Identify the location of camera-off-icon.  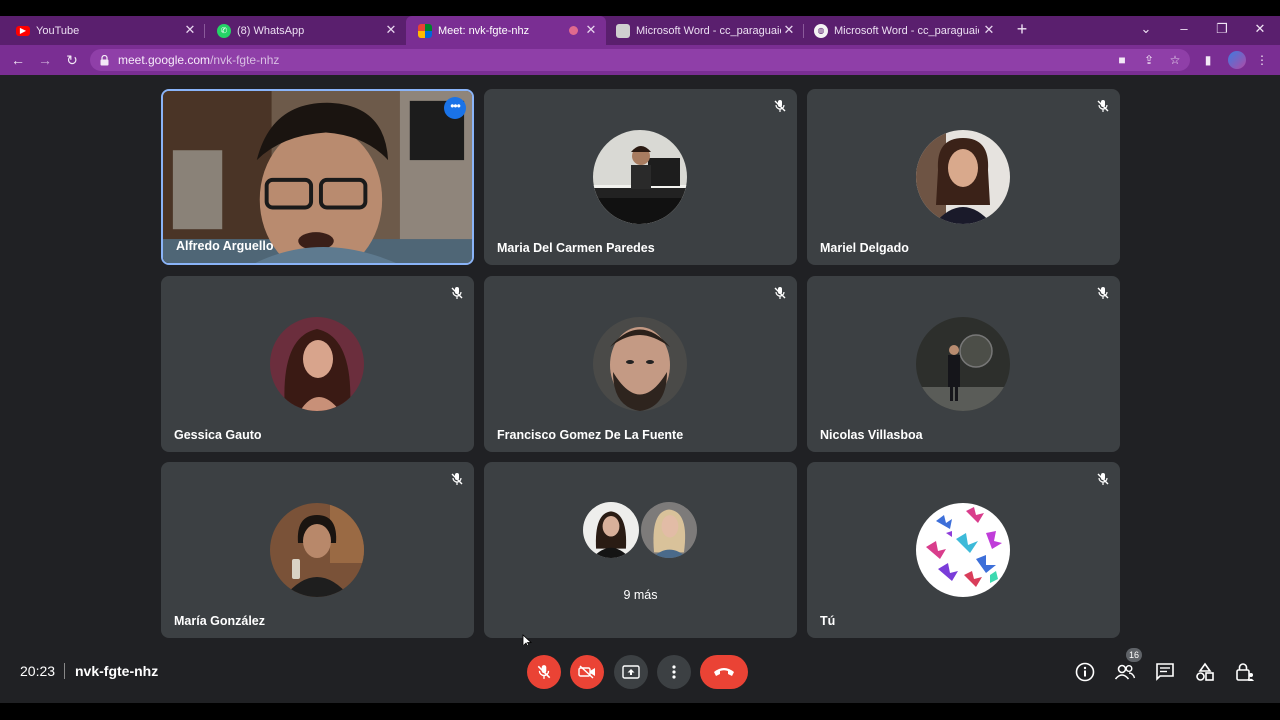
(586, 672).